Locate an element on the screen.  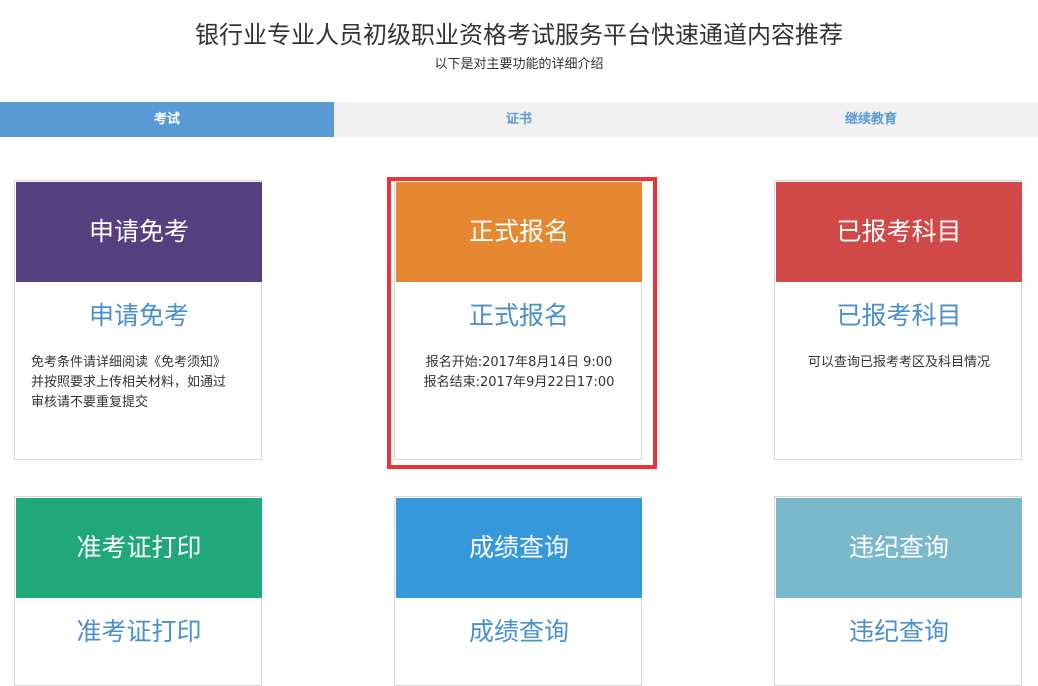
tab-continuing-education: 继续教育 is located at coordinates (871, 119).